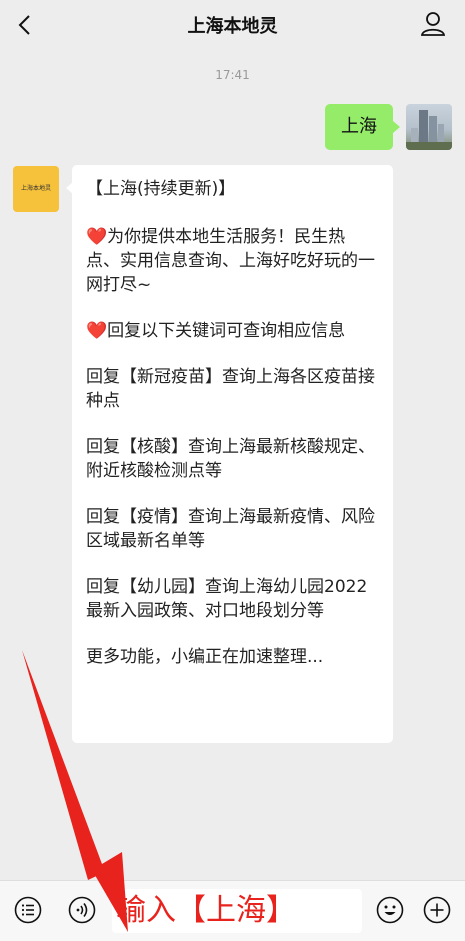  What do you see at coordinates (230, 529) in the screenshot?
I see `message-paragraph: 回复【疫情】查询上海最新疫情、风险区域最新名单等` at bounding box center [230, 529].